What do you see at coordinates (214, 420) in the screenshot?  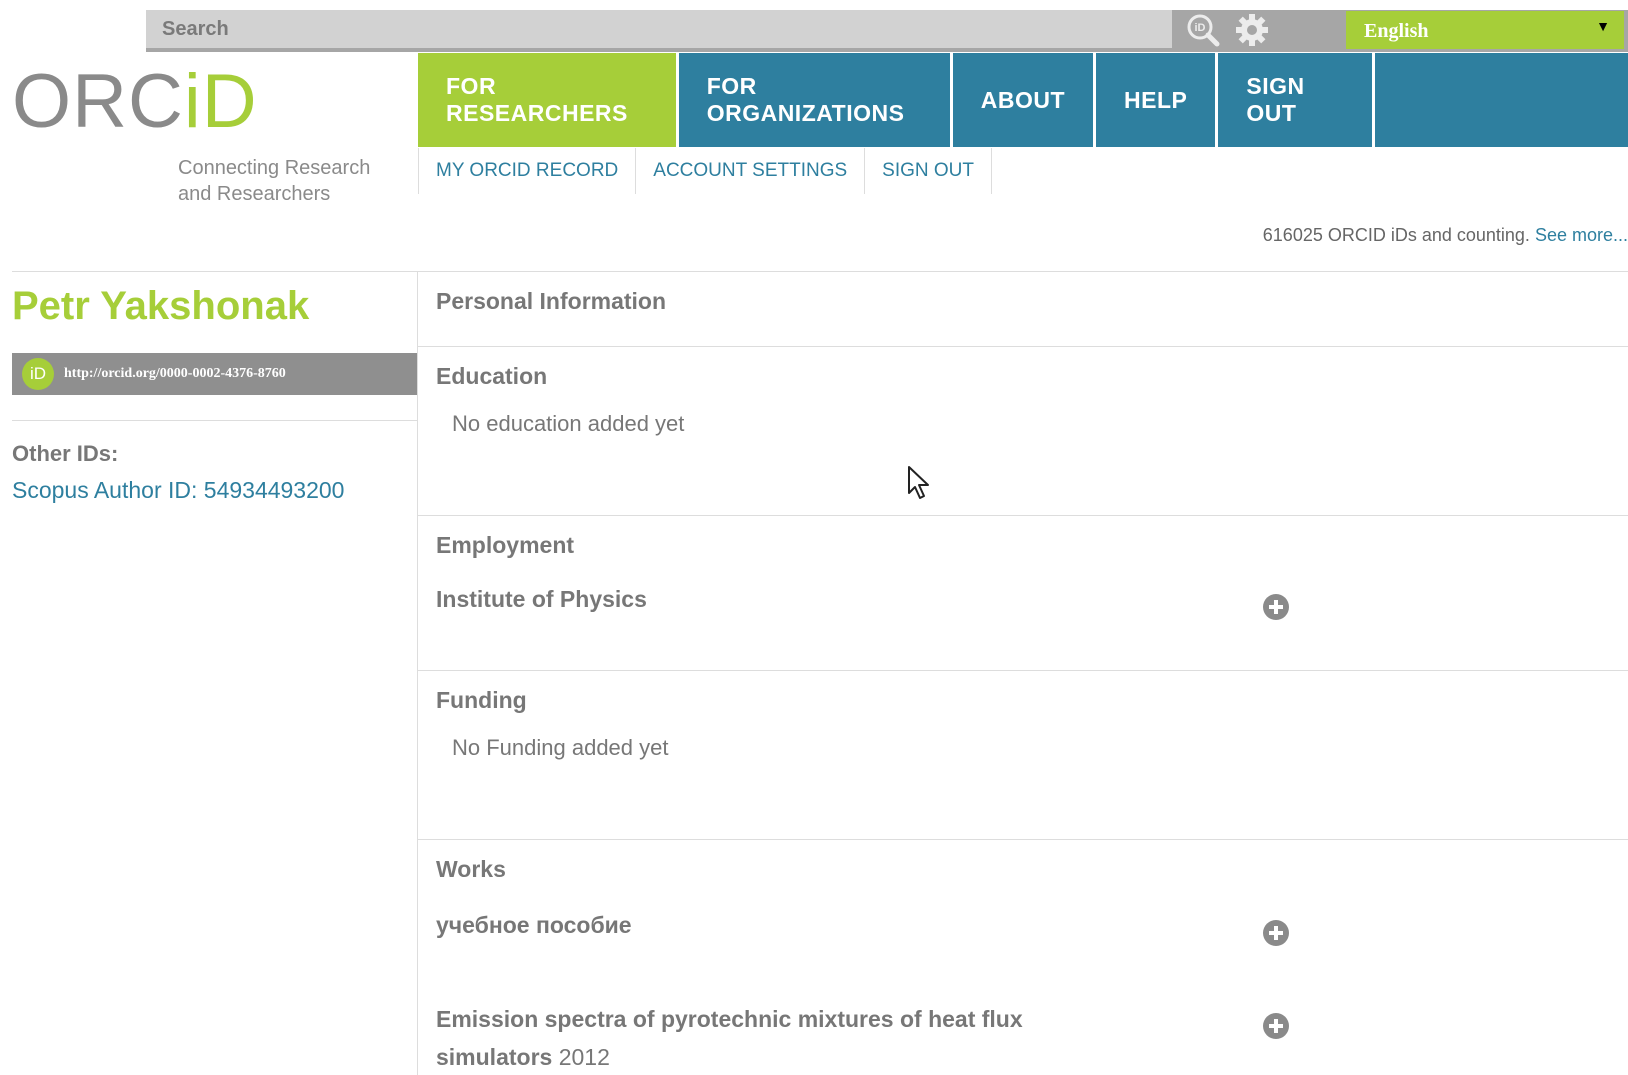 I see `left-divider` at bounding box center [214, 420].